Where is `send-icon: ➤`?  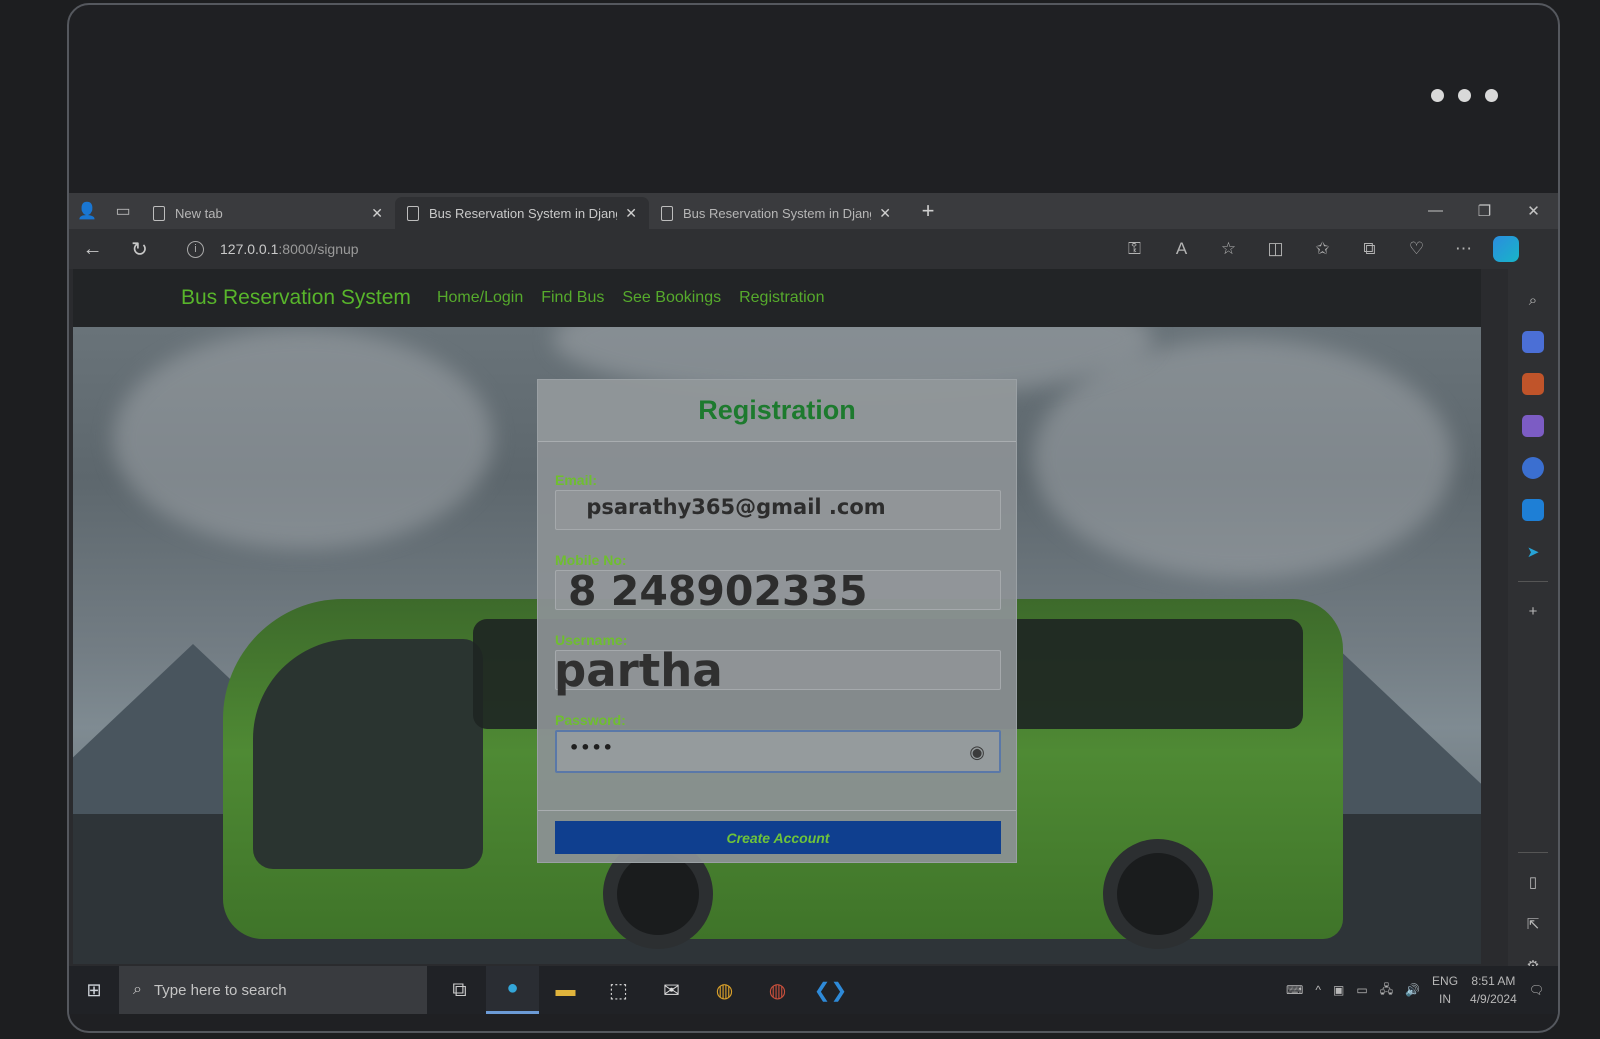
send-icon: ➤ is located at coordinates (1533, 552).